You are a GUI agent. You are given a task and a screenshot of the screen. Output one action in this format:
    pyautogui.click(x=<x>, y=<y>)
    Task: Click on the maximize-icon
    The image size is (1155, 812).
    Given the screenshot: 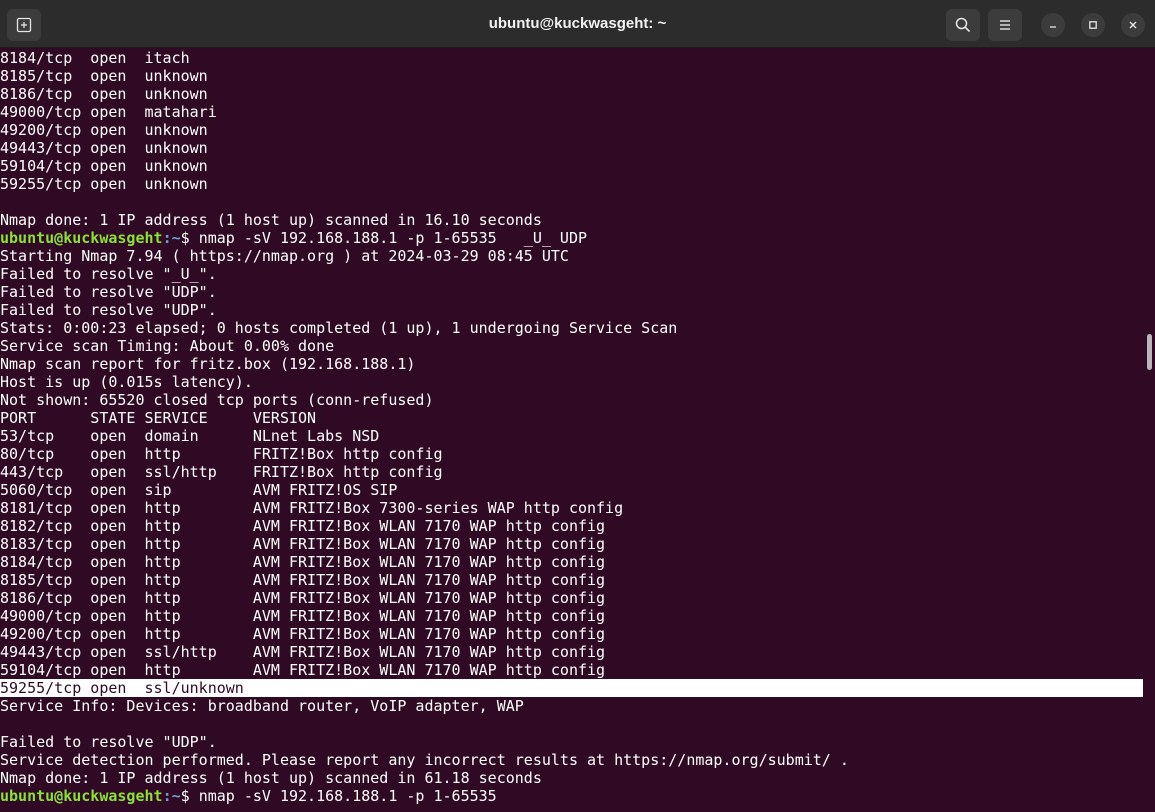 What is the action you would take?
    pyautogui.click(x=1093, y=25)
    